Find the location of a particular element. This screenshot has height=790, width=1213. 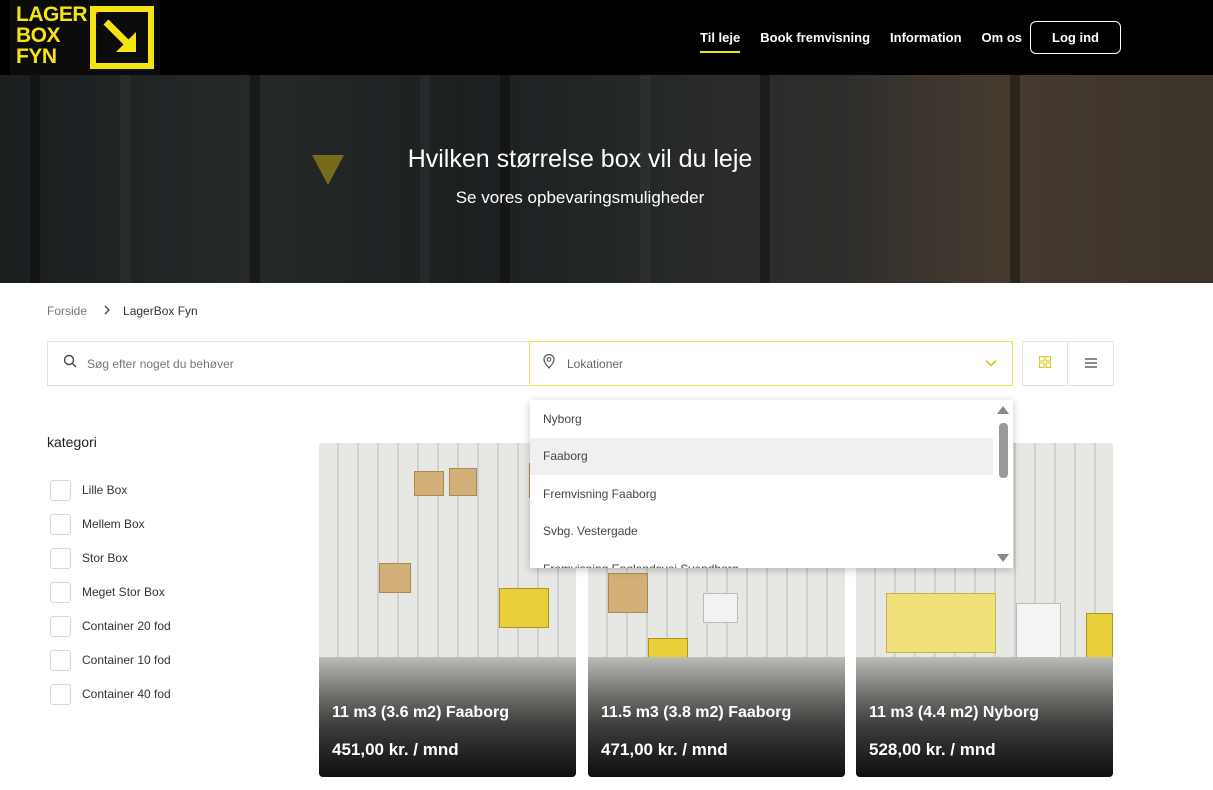

location-option-svbg-vestergade: Svbg. Vestergade is located at coordinates (761, 532).